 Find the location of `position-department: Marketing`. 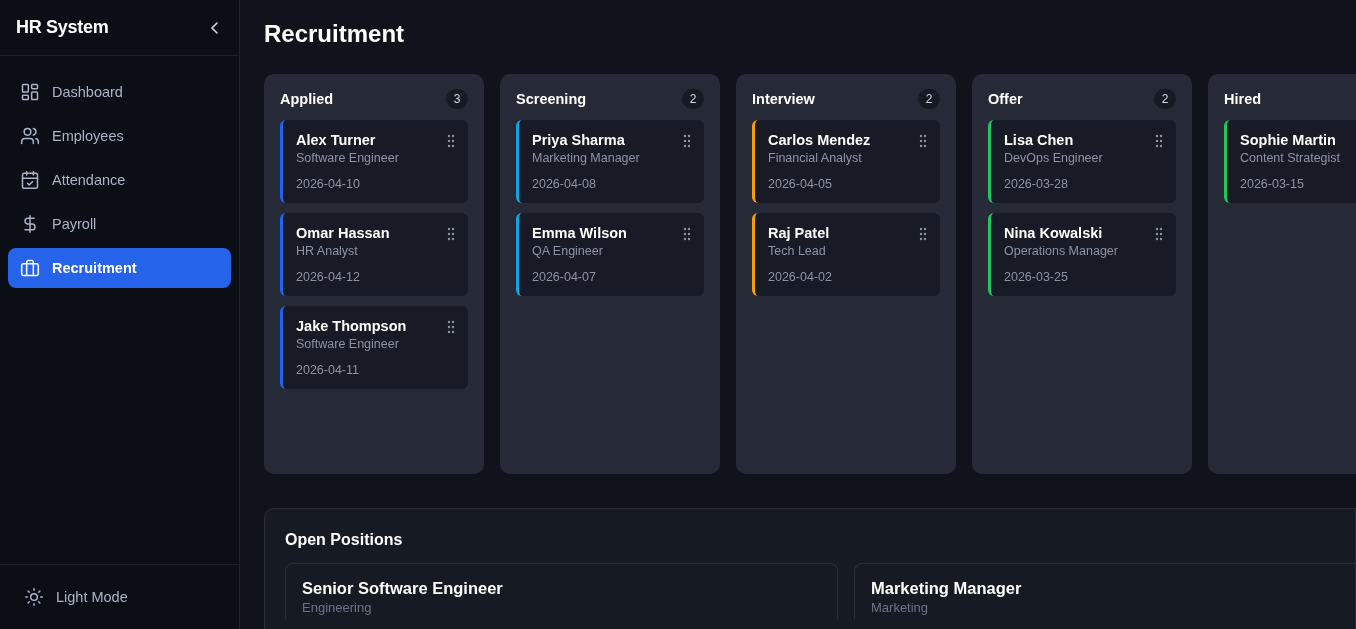

position-department: Marketing is located at coordinates (900, 607).